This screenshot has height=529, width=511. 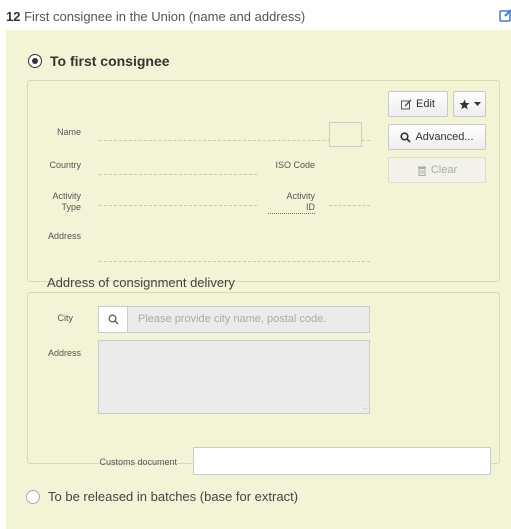 What do you see at coordinates (64, 236) in the screenshot?
I see `address-label: Address` at bounding box center [64, 236].